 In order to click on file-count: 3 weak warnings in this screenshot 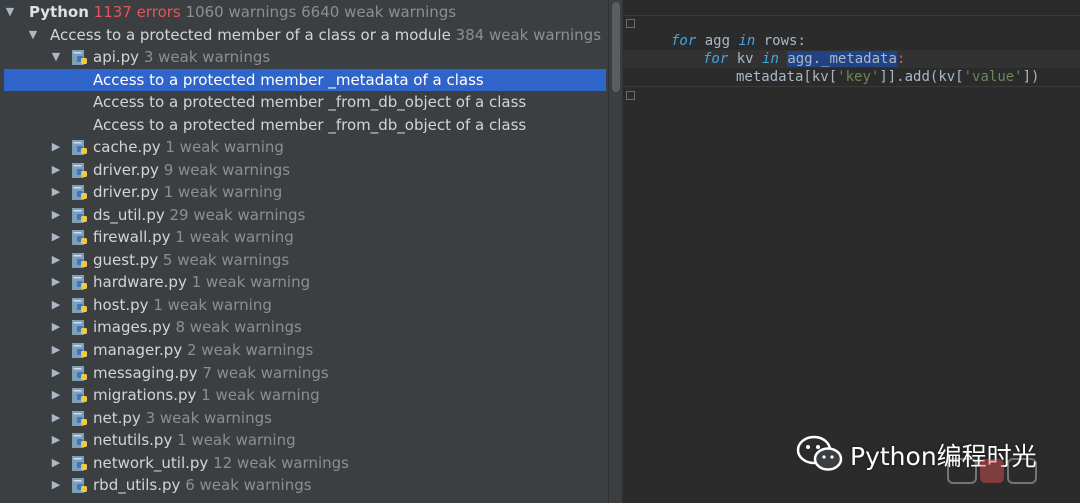, I will do `click(208, 417)`.